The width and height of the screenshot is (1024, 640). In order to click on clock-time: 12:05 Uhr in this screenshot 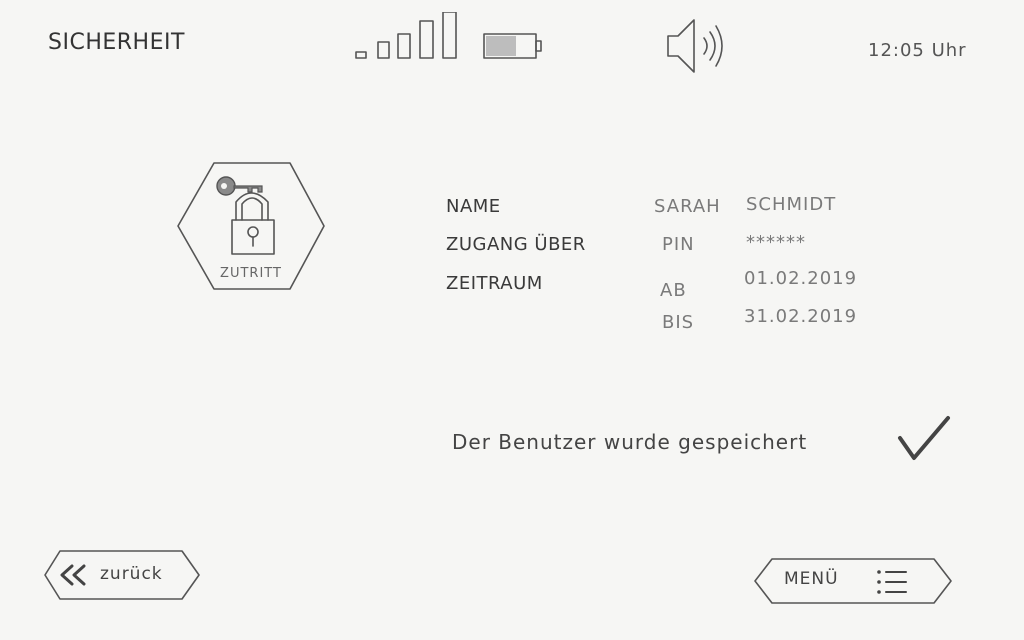, I will do `click(917, 50)`.